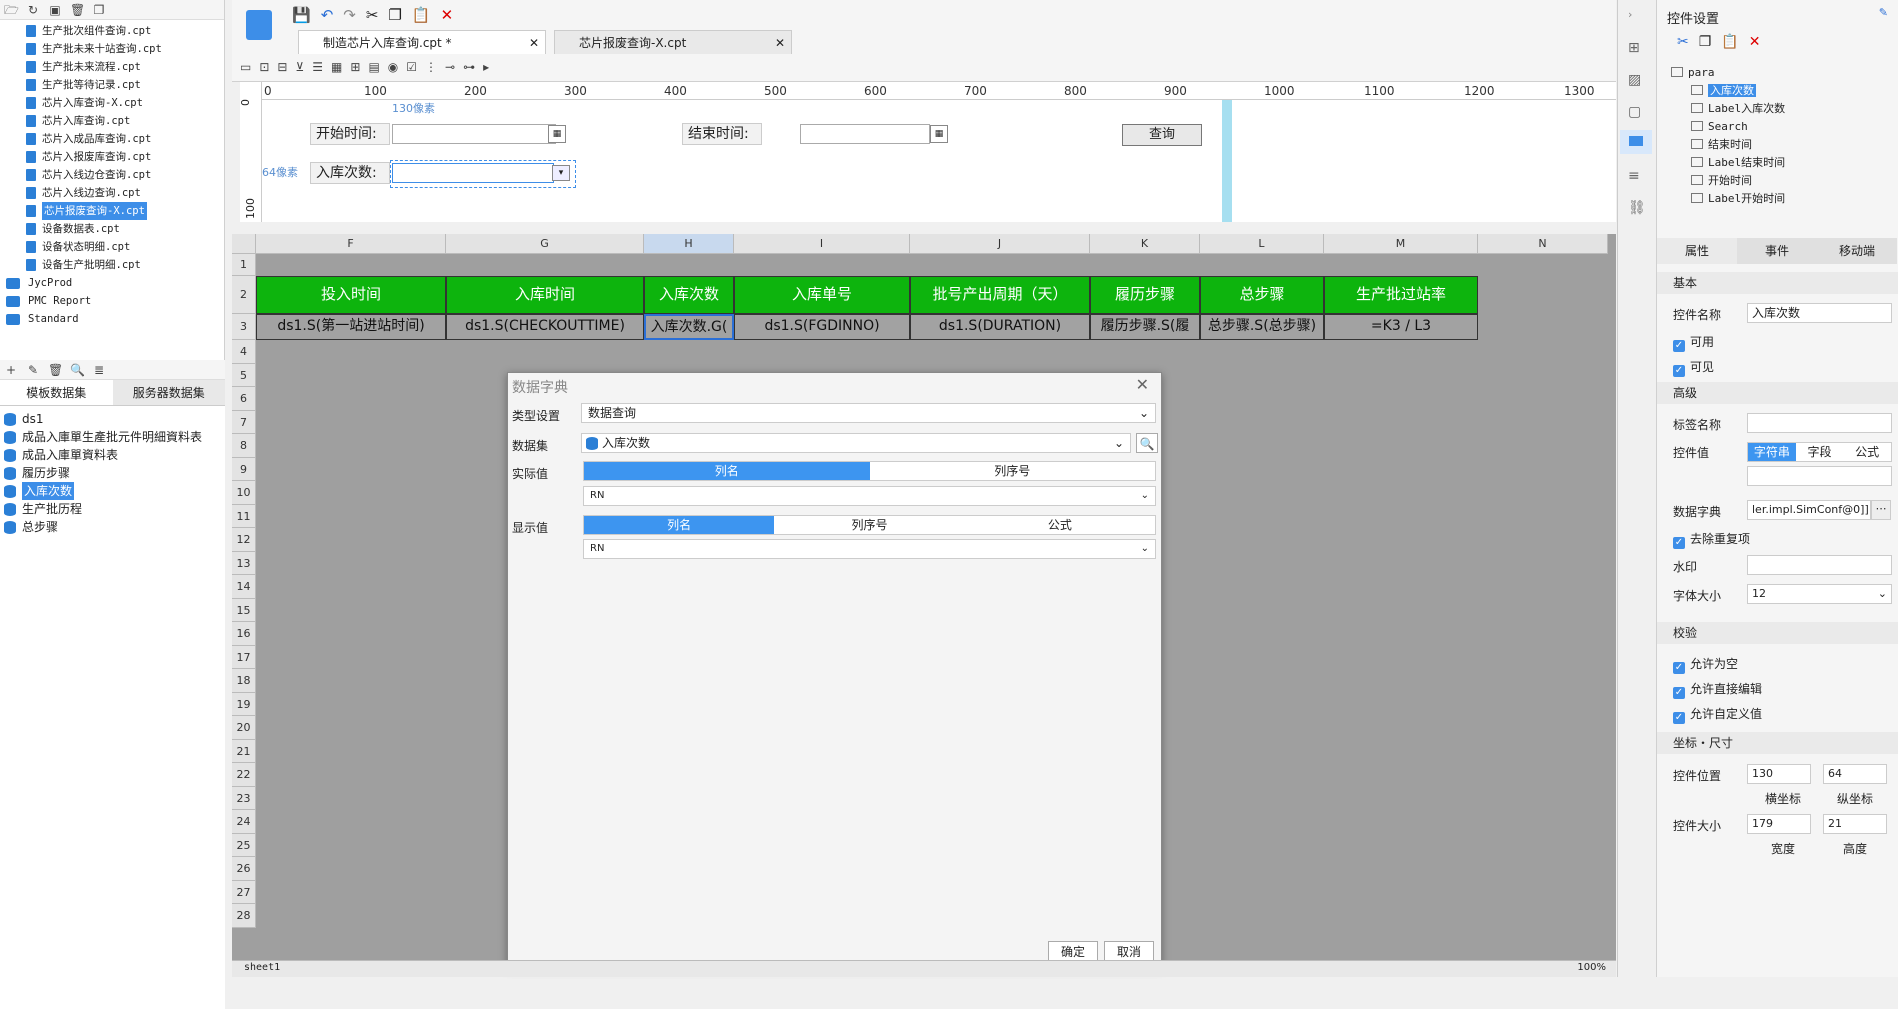 This screenshot has height=1009, width=1898. Describe the element at coordinates (11, 370) in the screenshot. I see `add-dataset-icon: +` at that location.